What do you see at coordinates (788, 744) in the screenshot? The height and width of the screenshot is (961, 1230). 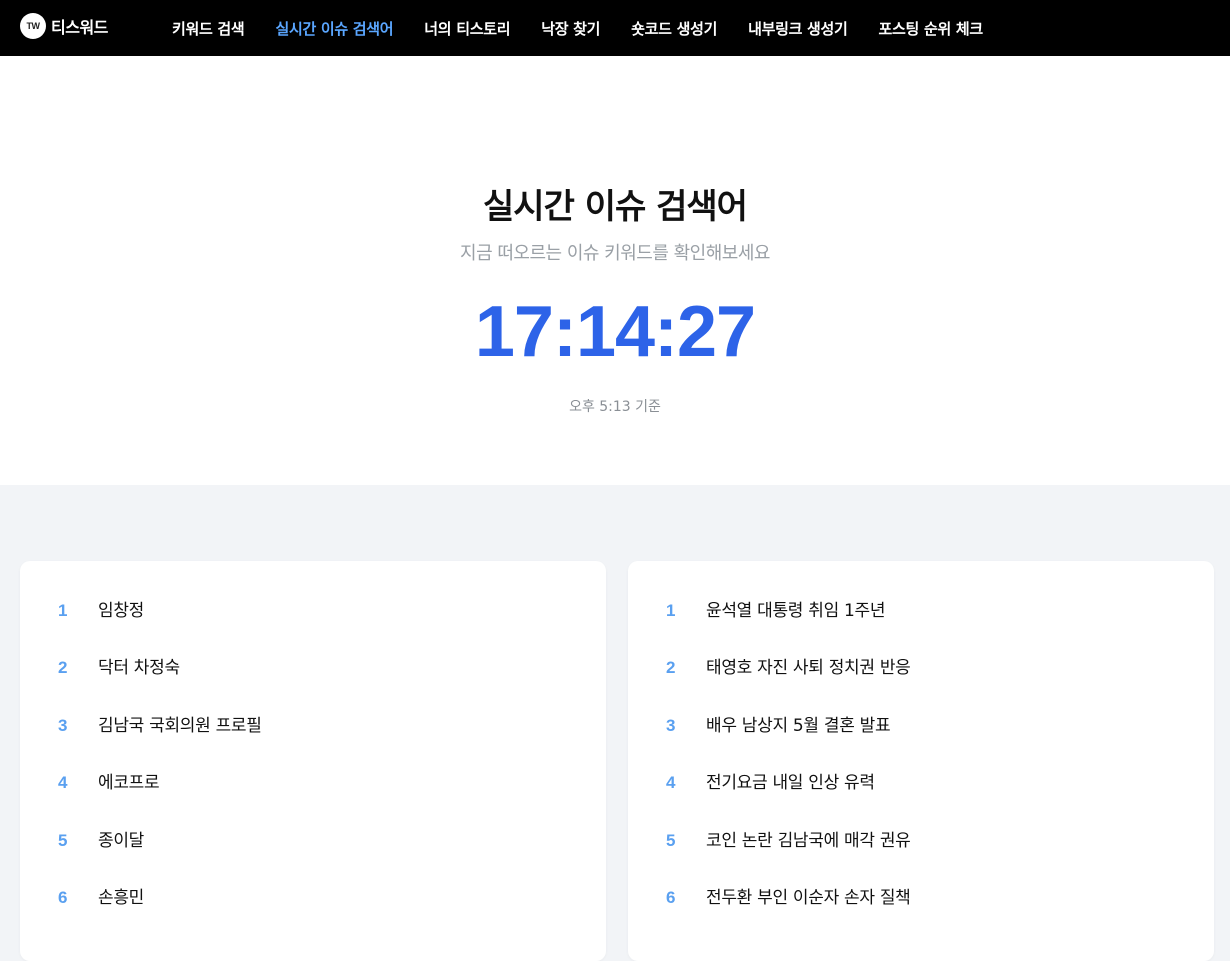 I see `list-item: 3 배우 남상지 5월 결혼 발표` at bounding box center [788, 744].